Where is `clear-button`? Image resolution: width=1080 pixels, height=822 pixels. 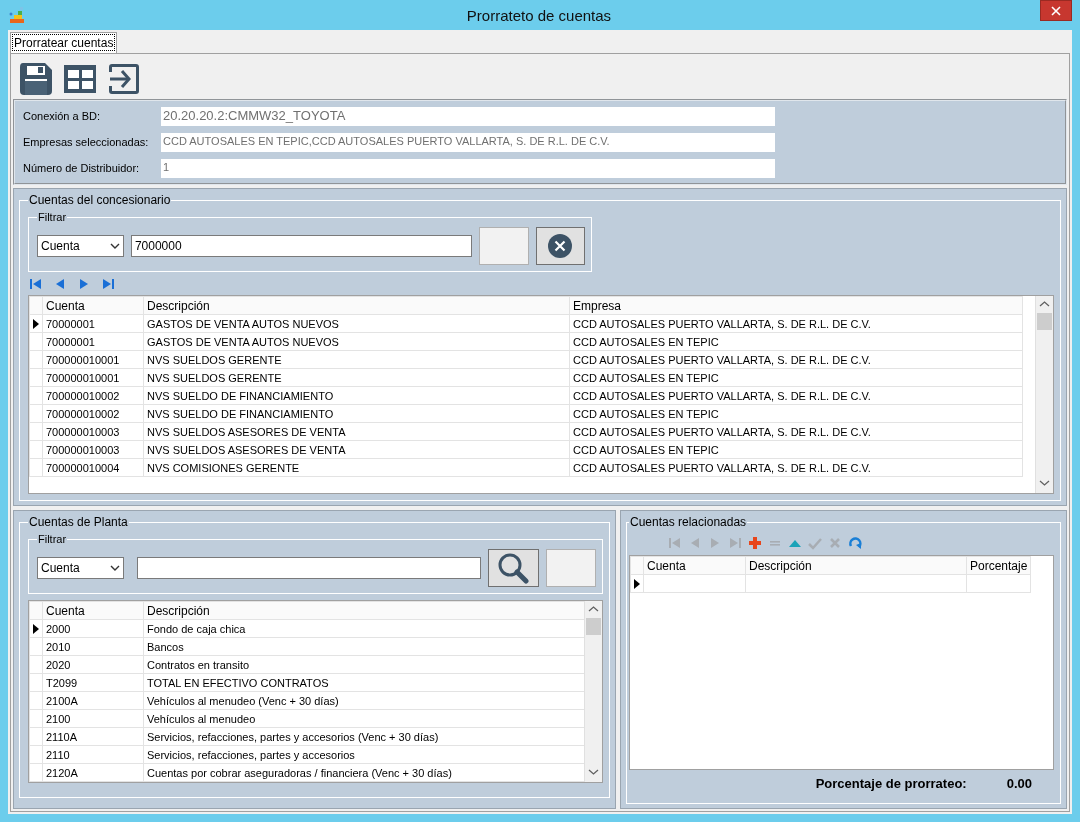 clear-button is located at coordinates (560, 246).